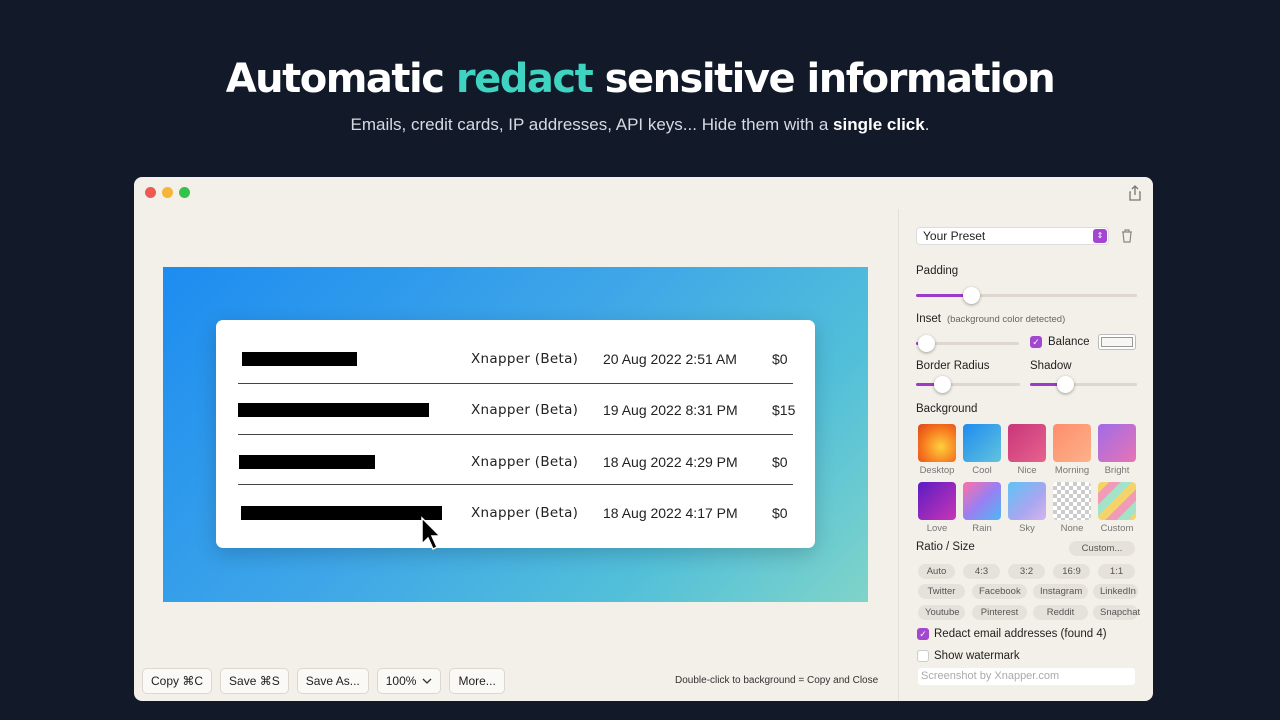 The width and height of the screenshot is (1280, 720). I want to click on table-row: Xnapper (Beta) 20 Aug 2022 2:51 AM $0, so click(515, 359).